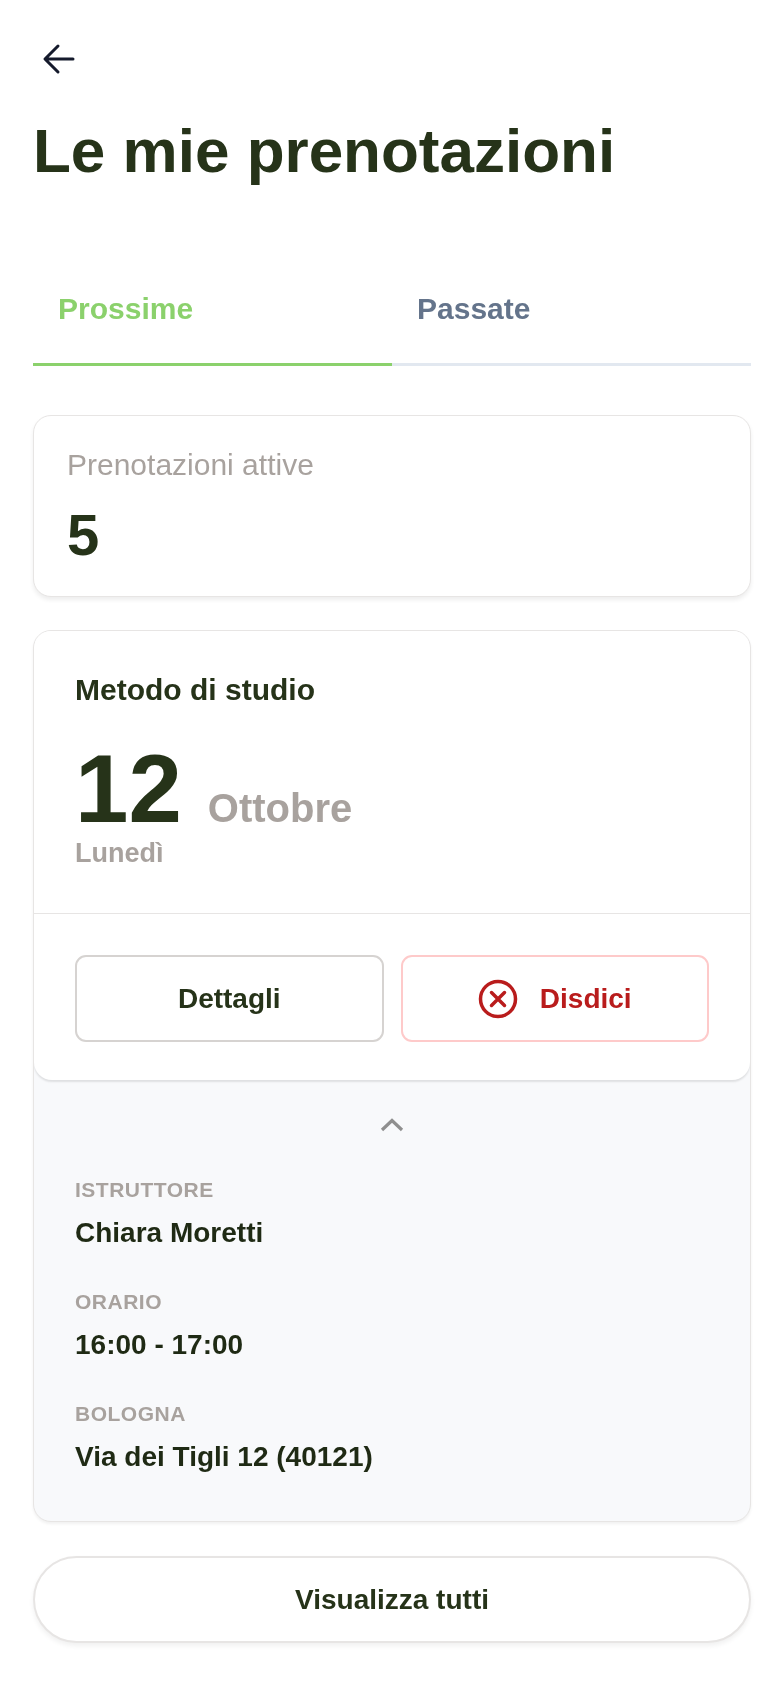 Image resolution: width=780 pixels, height=1688 pixels. Describe the element at coordinates (119, 1302) in the screenshot. I see `detail-label: ORARIO` at that location.